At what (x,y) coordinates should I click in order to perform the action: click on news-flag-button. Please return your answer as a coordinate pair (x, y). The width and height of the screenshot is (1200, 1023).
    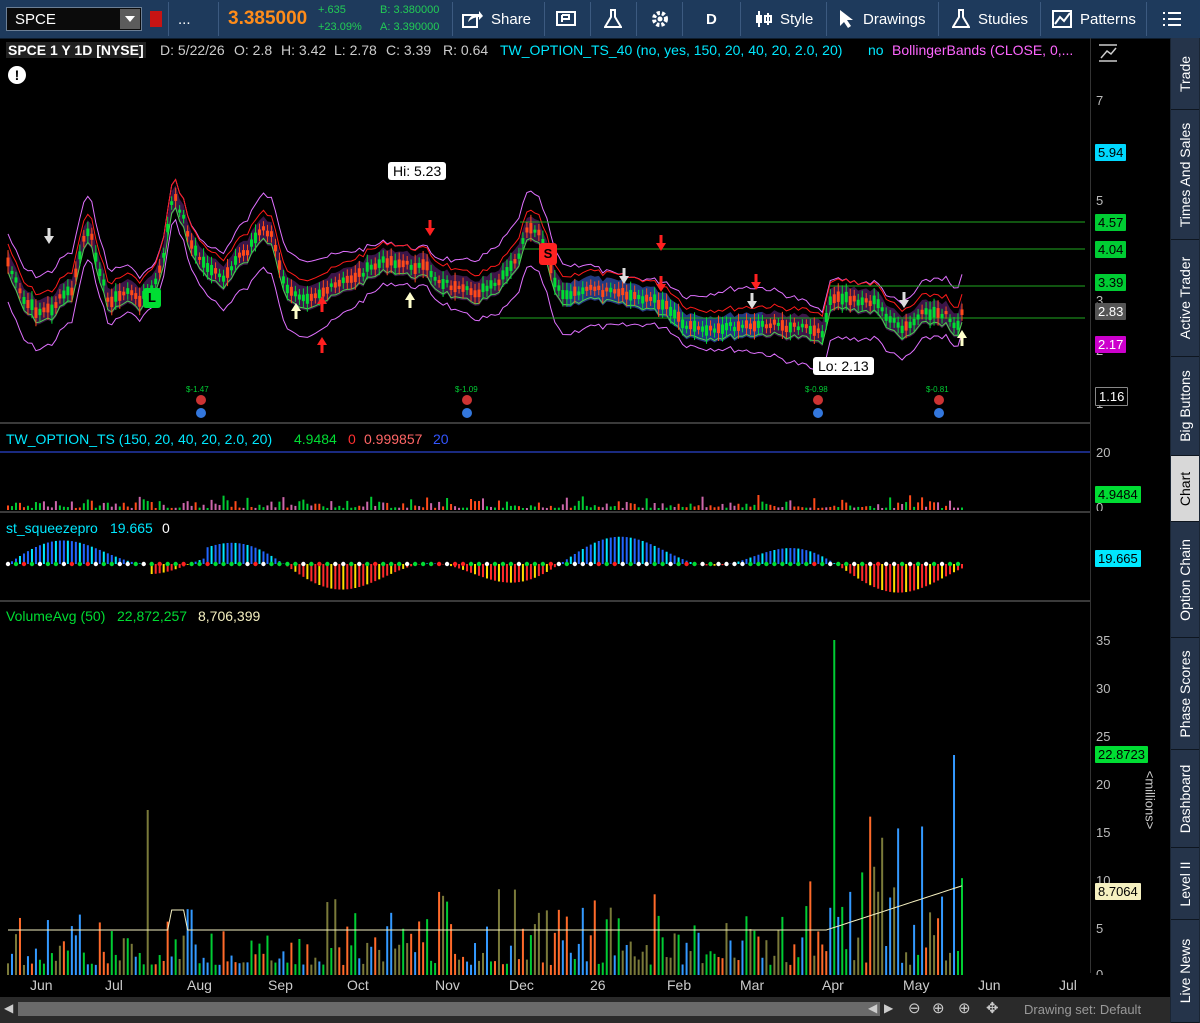
    Looking at the image, I should click on (567, 19).